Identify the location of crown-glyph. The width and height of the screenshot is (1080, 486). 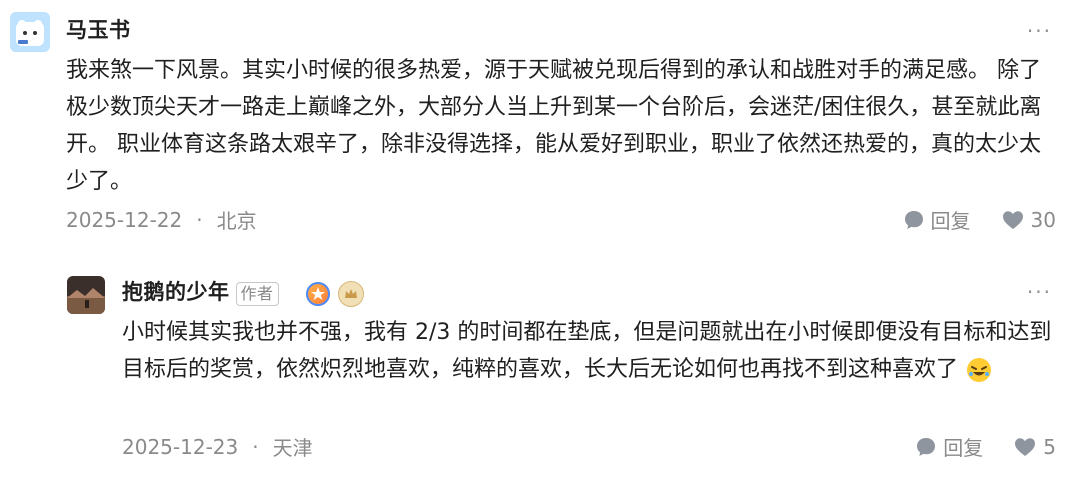
(351, 293).